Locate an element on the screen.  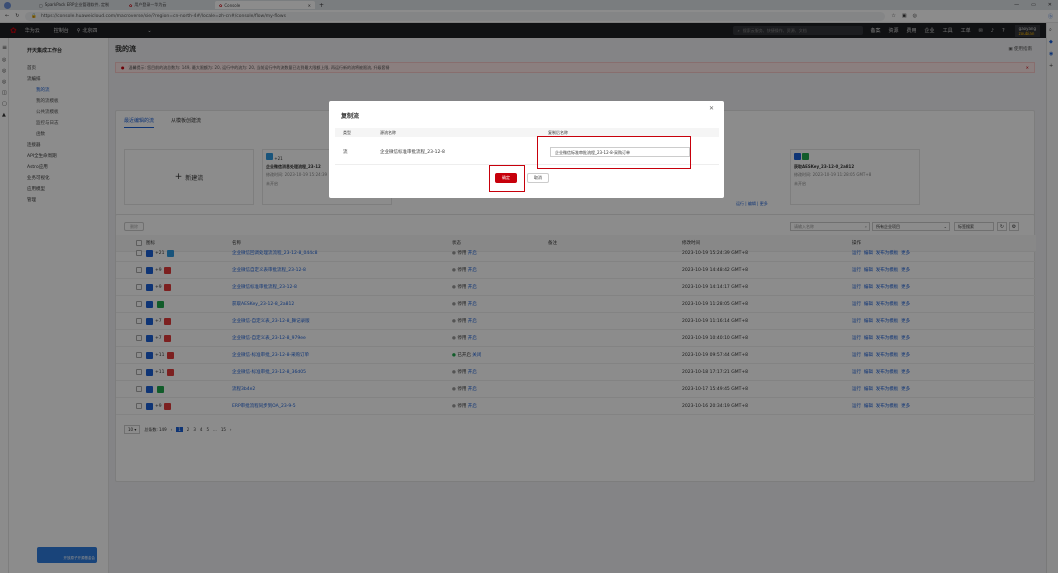
close-icon: ✕ is located at coordinates (711, 108).